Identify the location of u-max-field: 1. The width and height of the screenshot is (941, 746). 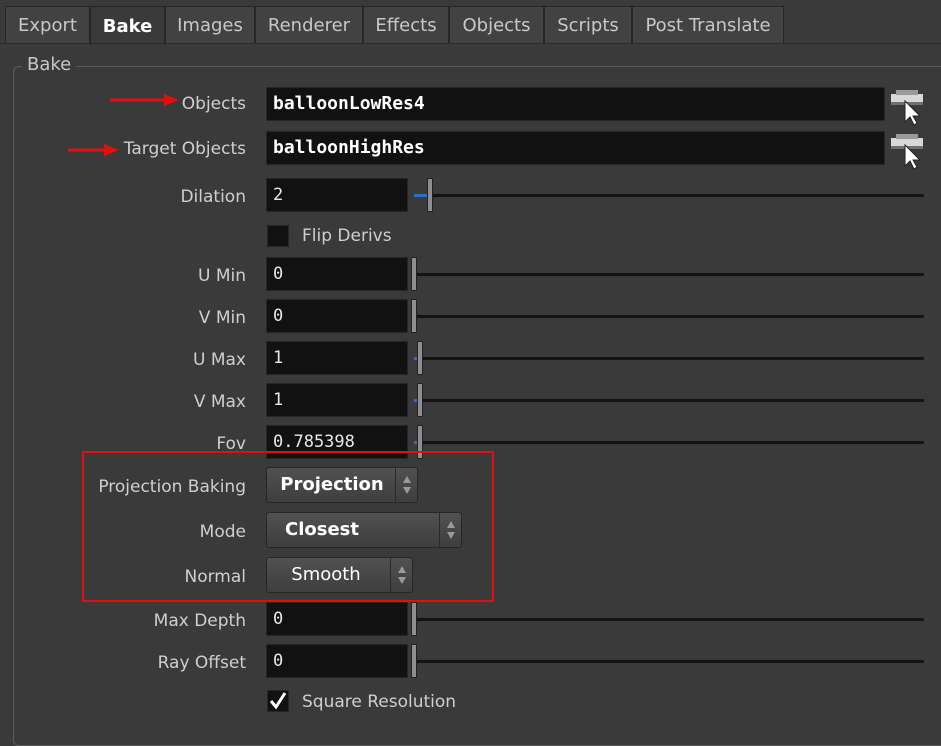
(337, 358).